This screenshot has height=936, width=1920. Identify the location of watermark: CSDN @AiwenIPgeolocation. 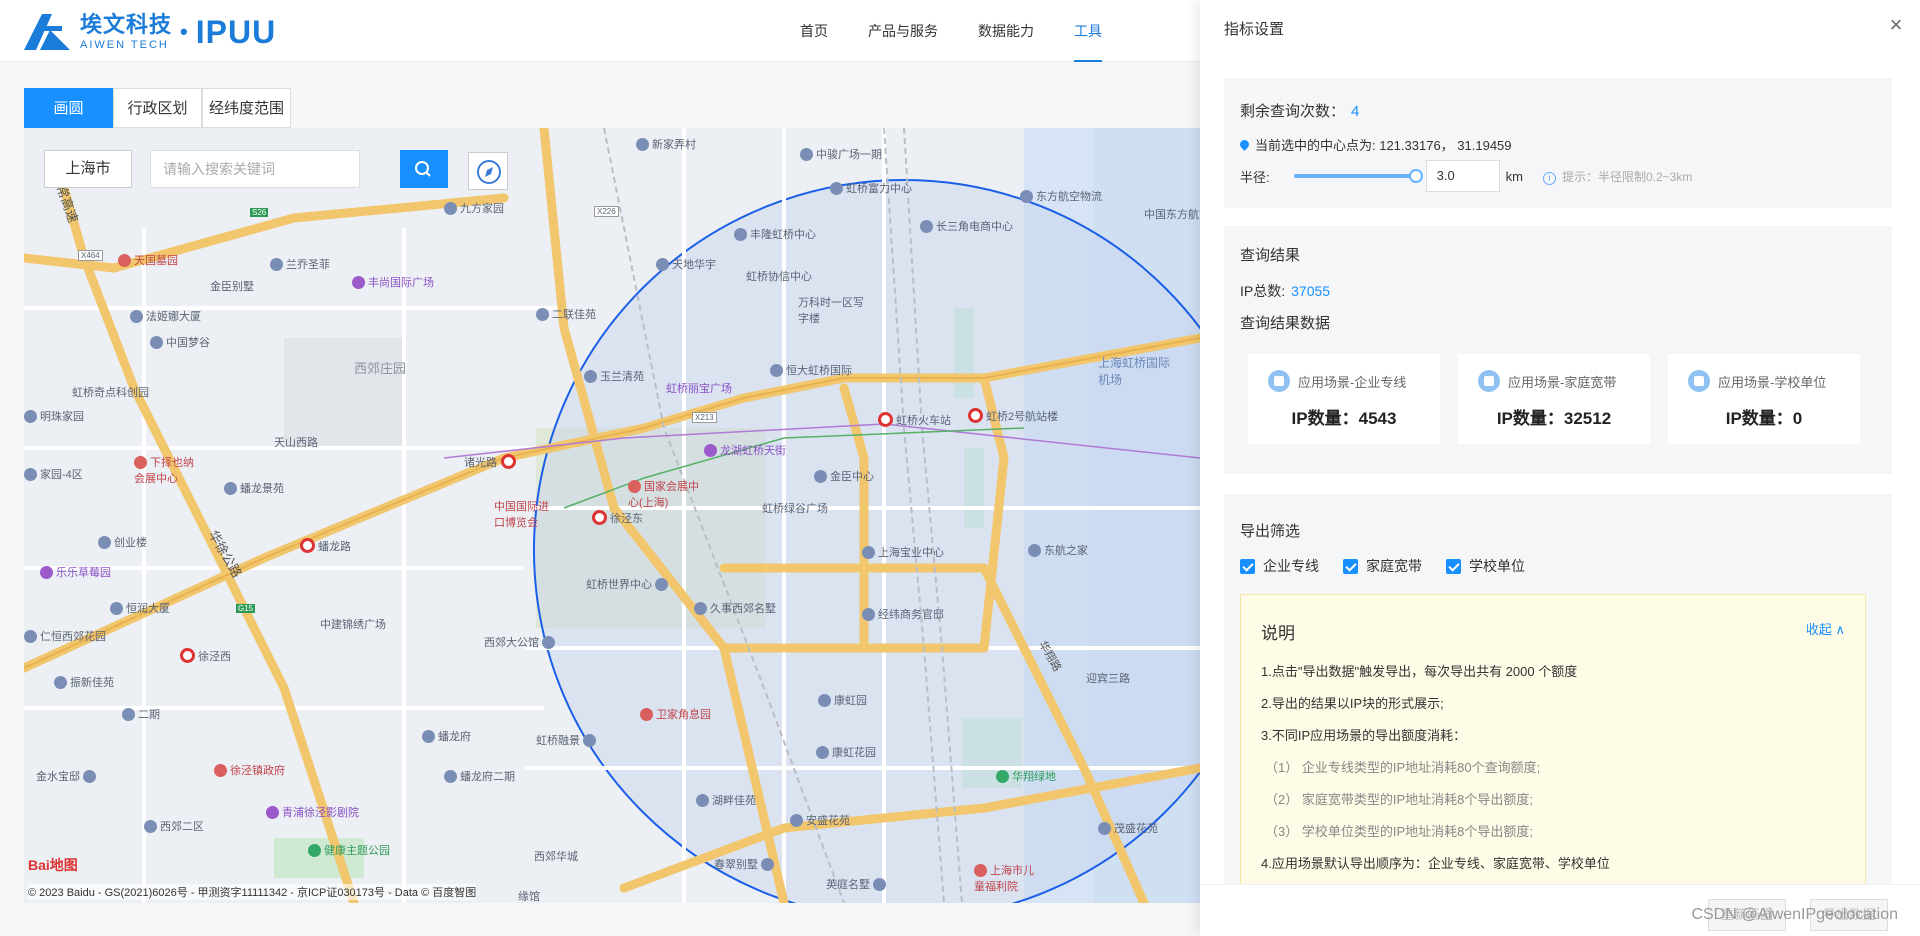
(1794, 914).